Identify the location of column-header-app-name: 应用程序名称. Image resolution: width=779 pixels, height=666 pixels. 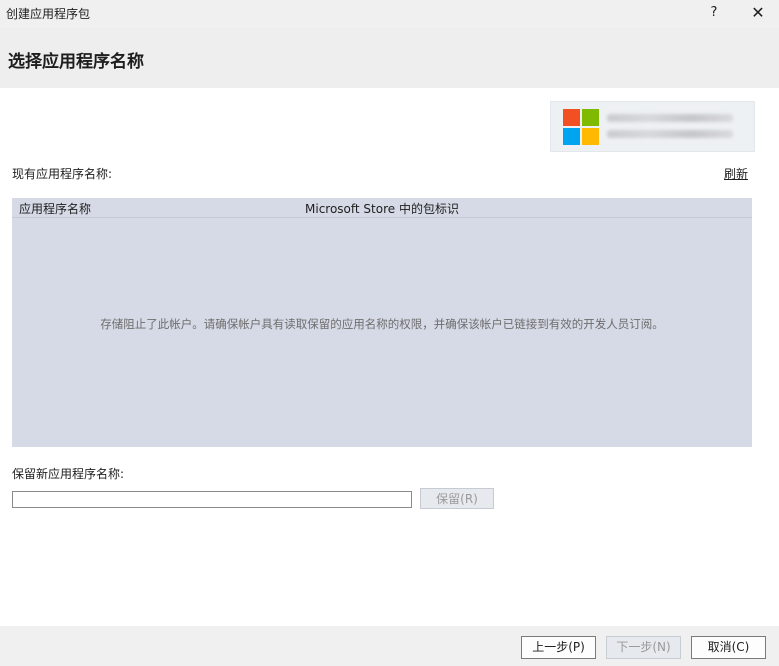
(55, 208).